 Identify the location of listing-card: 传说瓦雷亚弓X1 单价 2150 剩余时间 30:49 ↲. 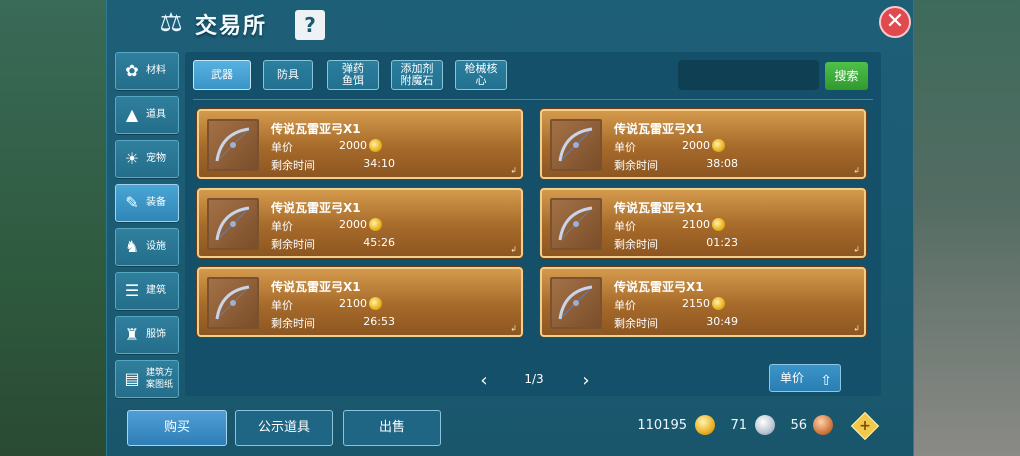
(703, 302).